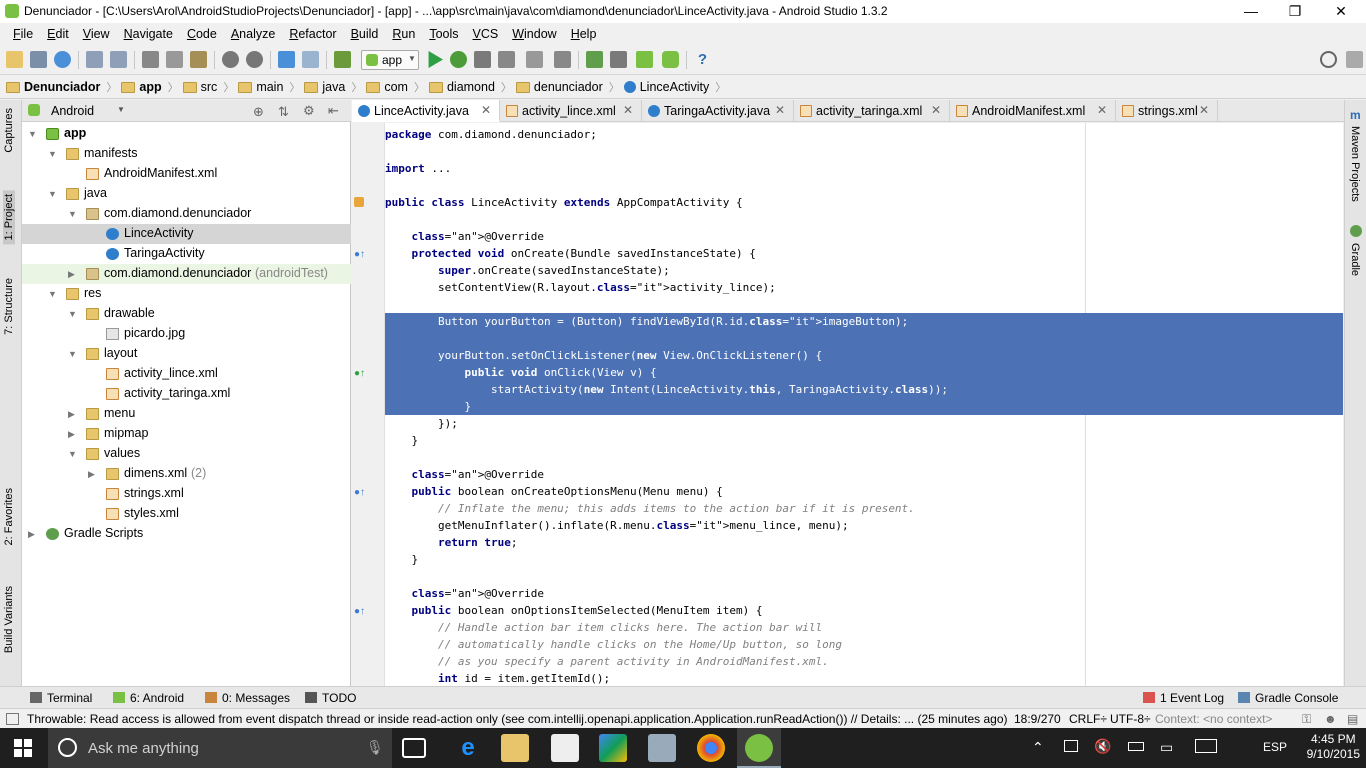  I want to click on tree-item: picardo.jpg, so click(186, 334).